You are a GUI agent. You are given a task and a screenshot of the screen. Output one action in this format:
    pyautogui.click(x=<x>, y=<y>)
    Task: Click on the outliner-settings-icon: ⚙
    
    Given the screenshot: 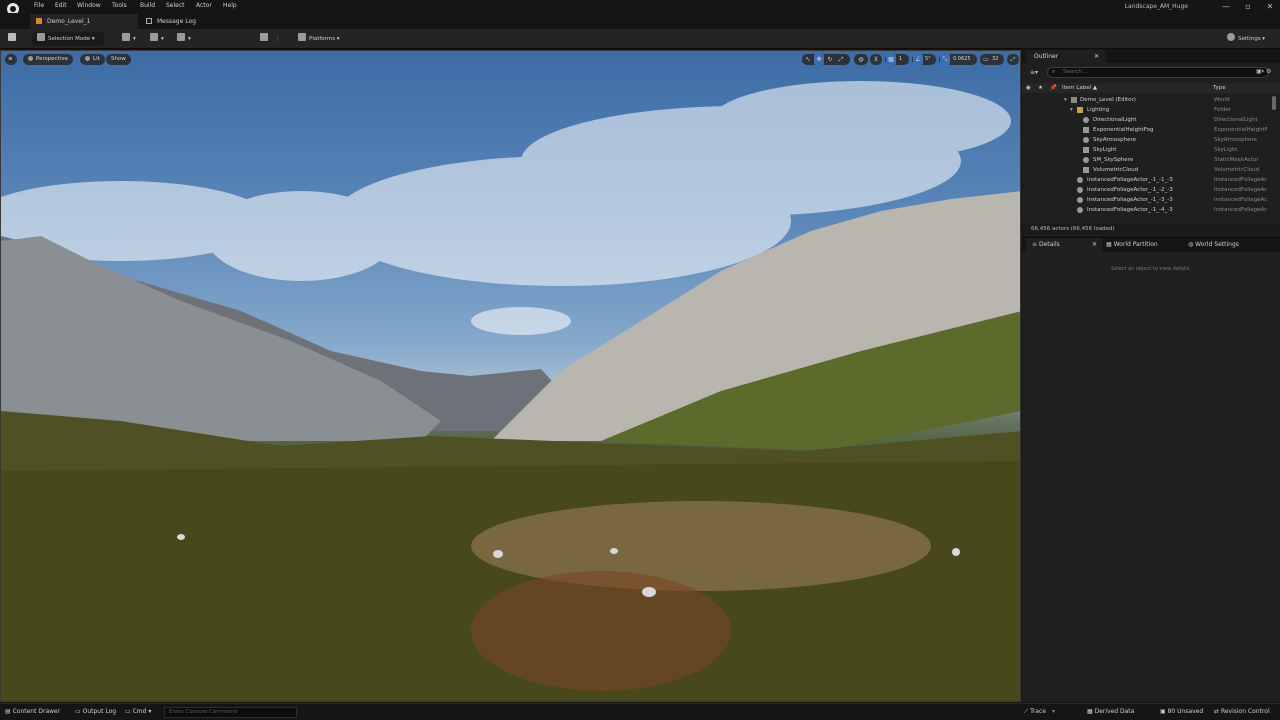 What is the action you would take?
    pyautogui.click(x=1268, y=71)
    